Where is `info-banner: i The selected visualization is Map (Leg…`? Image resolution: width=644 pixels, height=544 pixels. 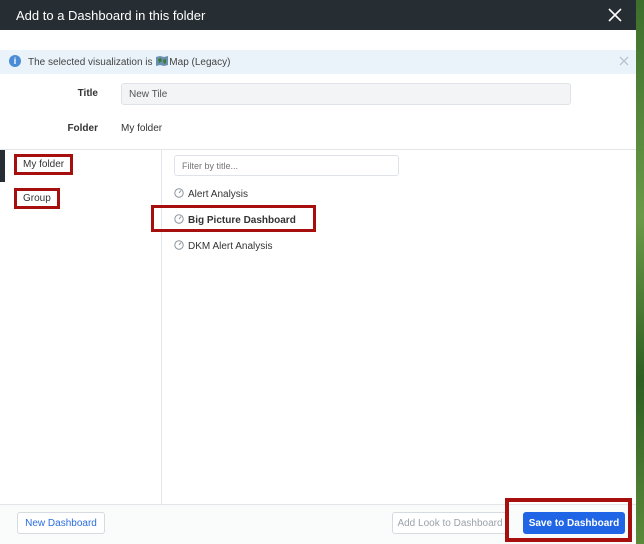
info-banner: i The selected visualization is Map (Leg… is located at coordinates (318, 62).